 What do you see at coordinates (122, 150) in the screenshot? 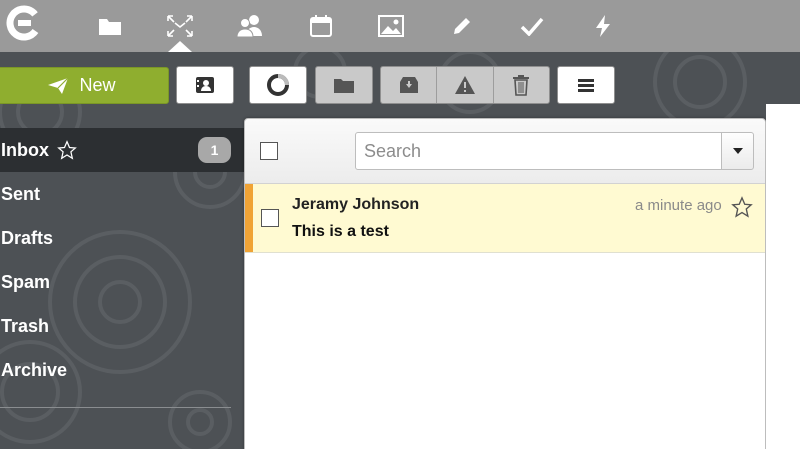
I see `folder-inbox: Inbox 1` at bounding box center [122, 150].